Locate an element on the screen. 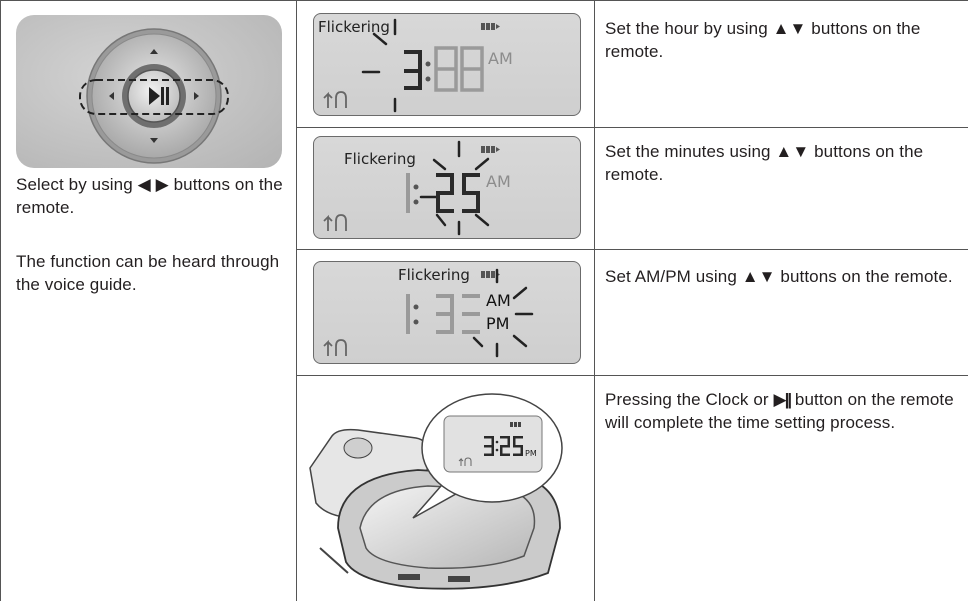 The image size is (968, 605). pm-label: PM is located at coordinates (497, 323).